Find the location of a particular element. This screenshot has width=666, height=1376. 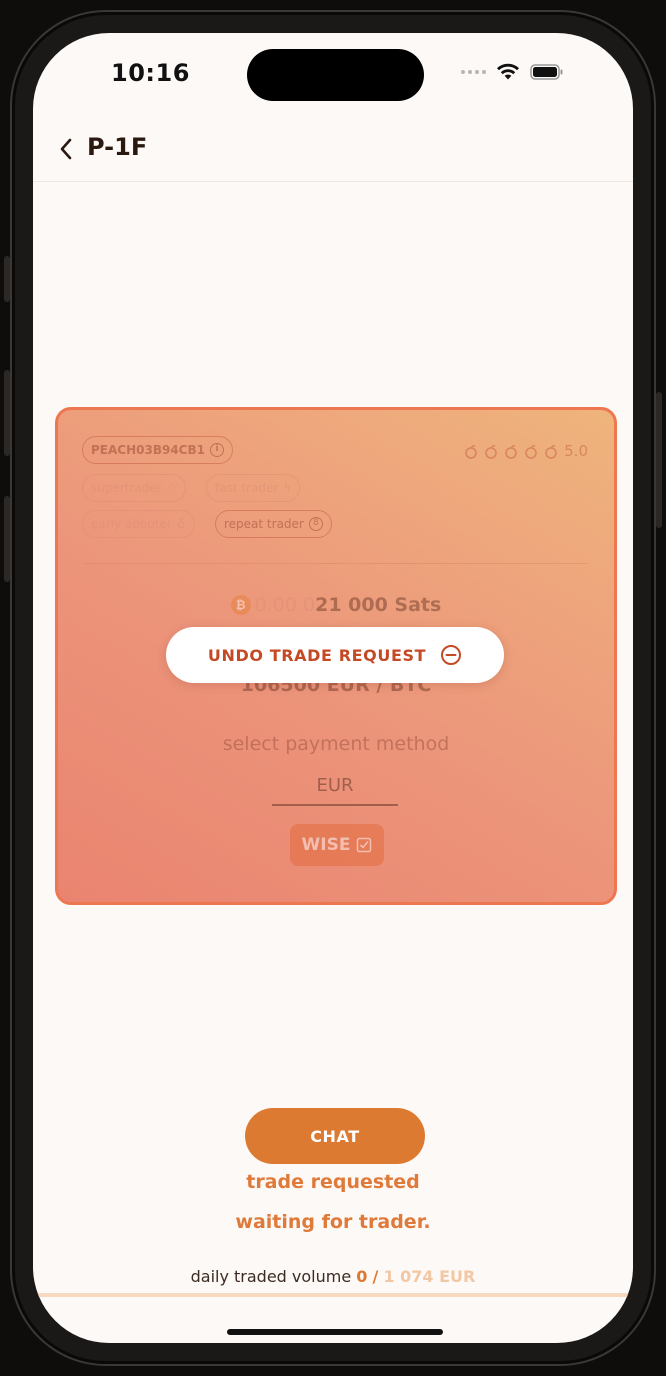

bitcoin-icon: ₿ is located at coordinates (240, 605).